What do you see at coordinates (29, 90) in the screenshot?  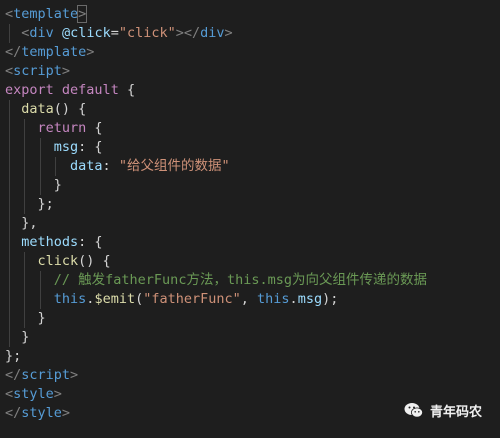 I see `code-token: export` at bounding box center [29, 90].